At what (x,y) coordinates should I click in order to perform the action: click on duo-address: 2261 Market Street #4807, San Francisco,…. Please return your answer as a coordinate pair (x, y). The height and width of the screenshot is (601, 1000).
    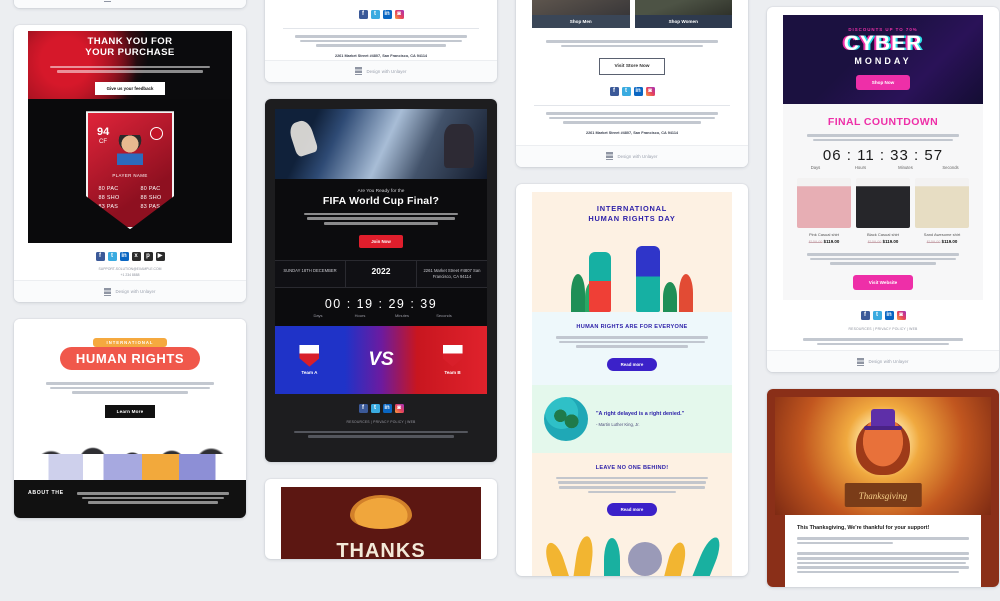
    Looking at the image, I should click on (632, 132).